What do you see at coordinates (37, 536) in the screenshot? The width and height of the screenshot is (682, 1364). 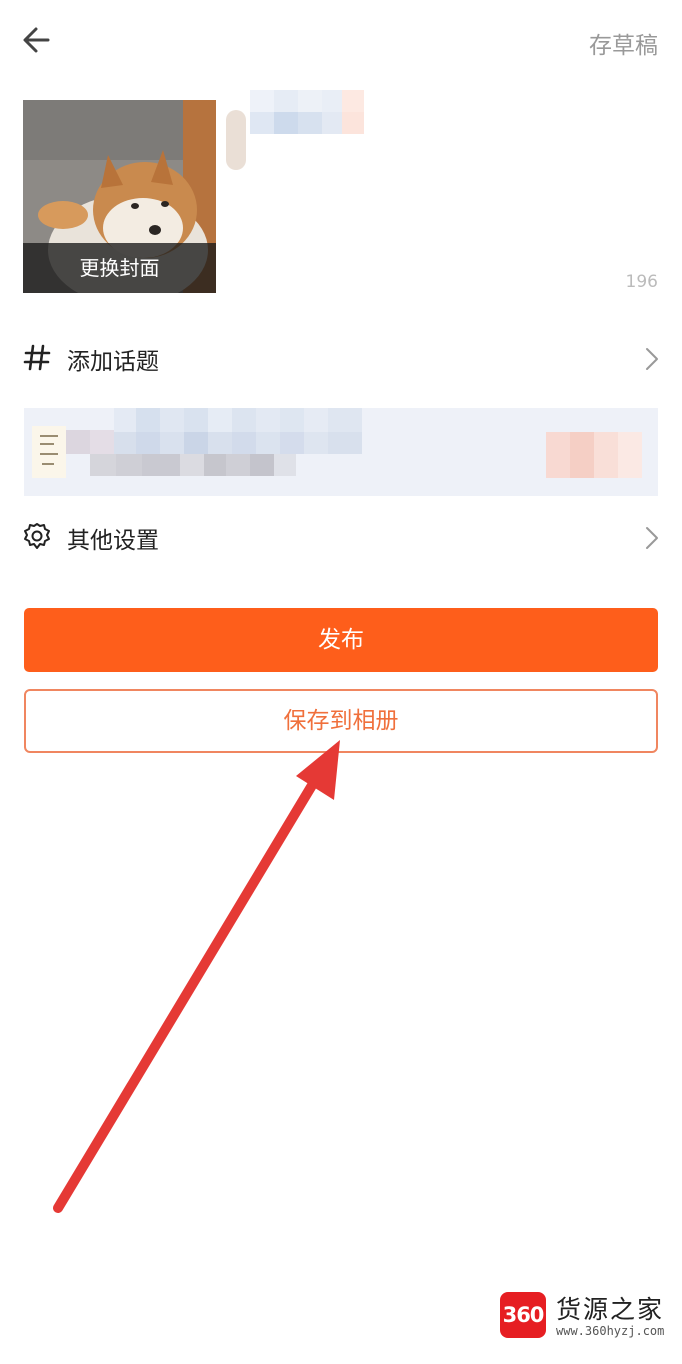 I see `gear-icon` at bounding box center [37, 536].